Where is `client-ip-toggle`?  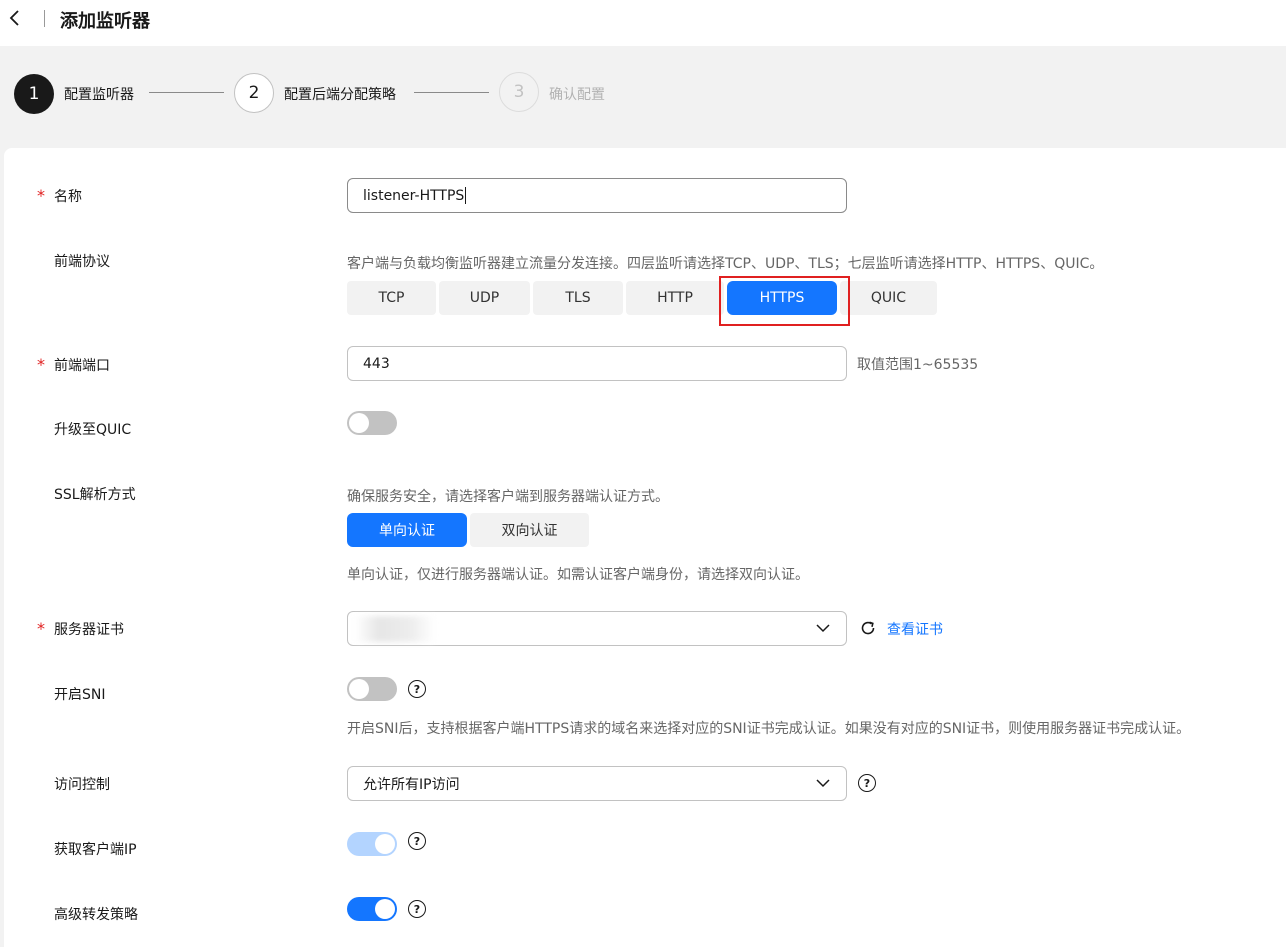 client-ip-toggle is located at coordinates (372, 844).